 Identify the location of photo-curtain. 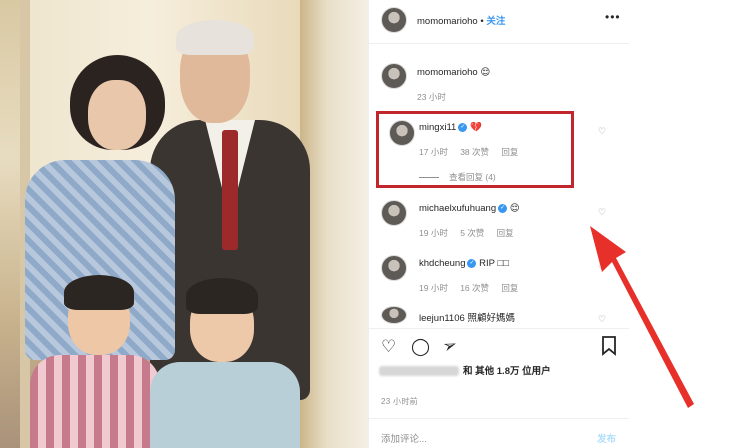
(334, 224).